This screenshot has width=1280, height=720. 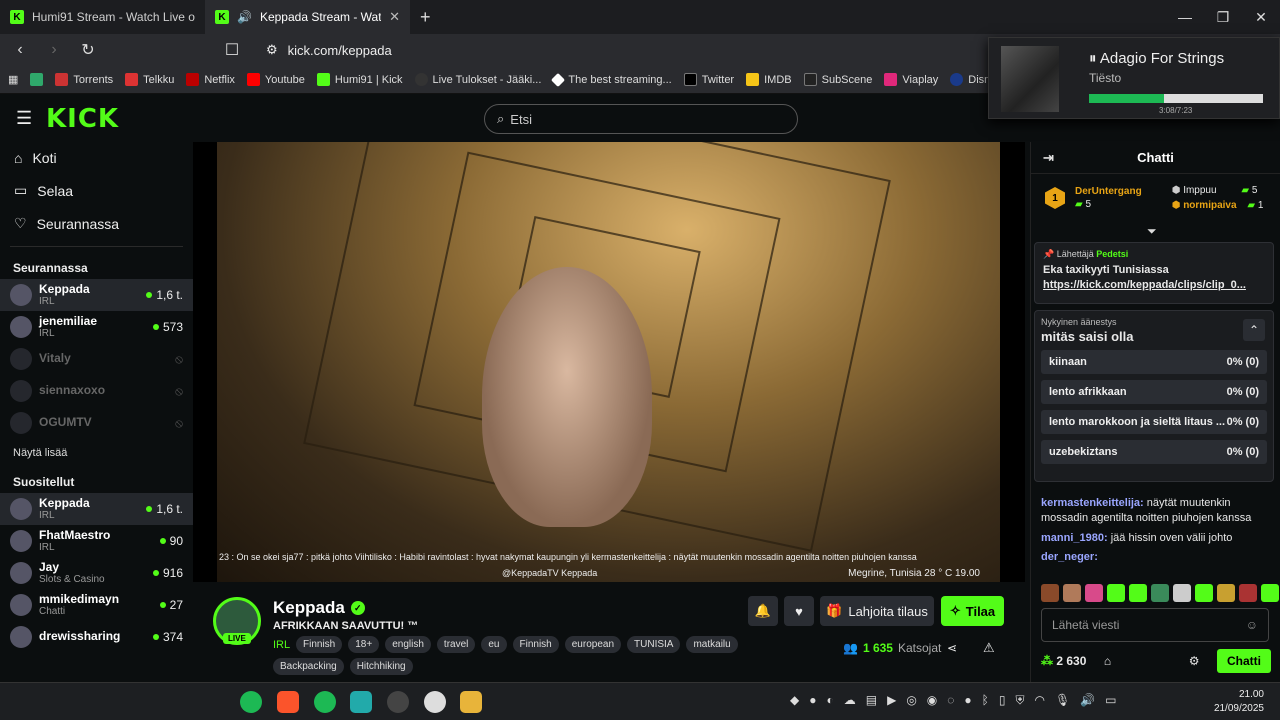 What do you see at coordinates (96, 327) in the screenshot?
I see `channel-item: jenemiliae IRL 573` at bounding box center [96, 327].